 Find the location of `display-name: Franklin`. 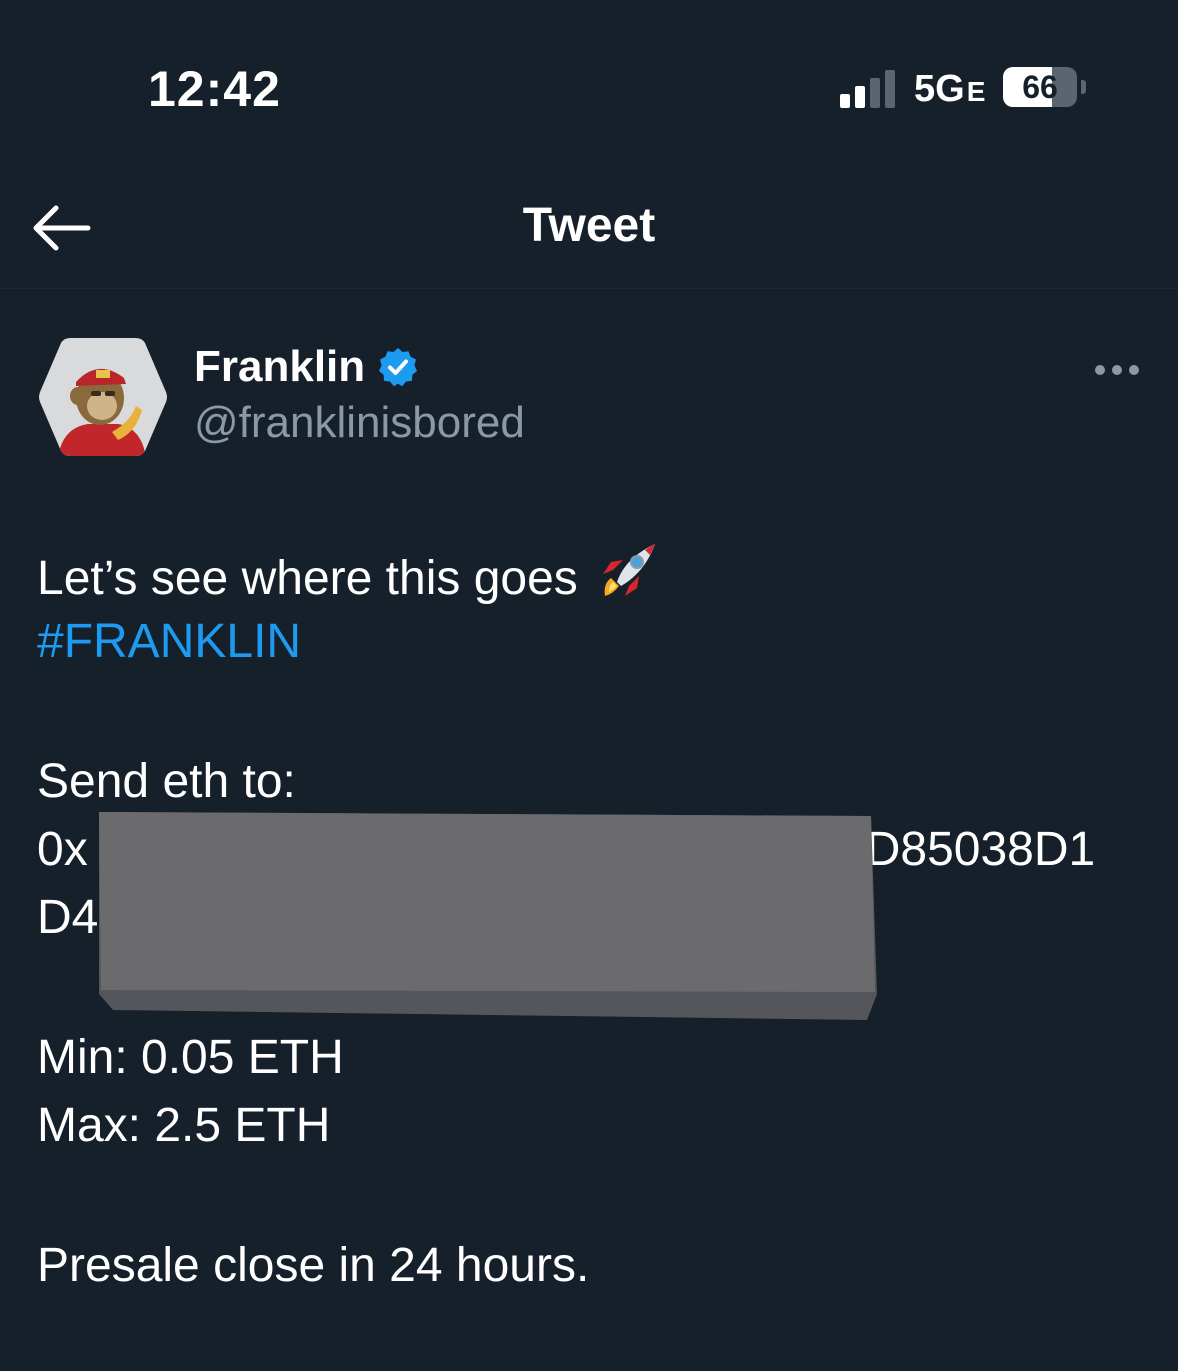

display-name: Franklin is located at coordinates (279, 367).